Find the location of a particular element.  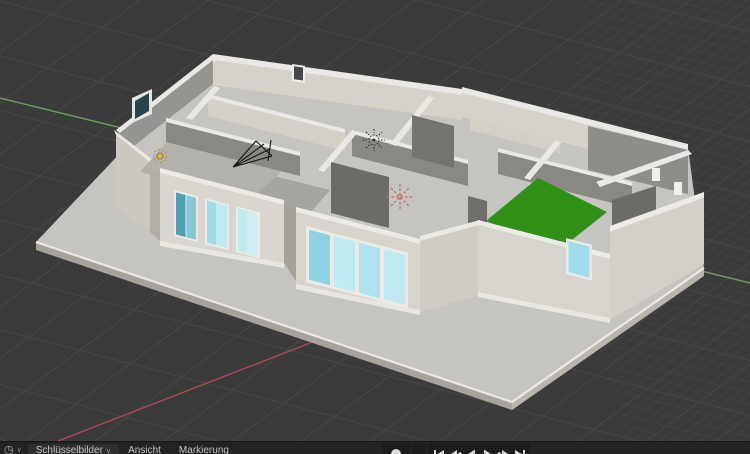

menu-ansicht: Ansicht is located at coordinates (144, 448).